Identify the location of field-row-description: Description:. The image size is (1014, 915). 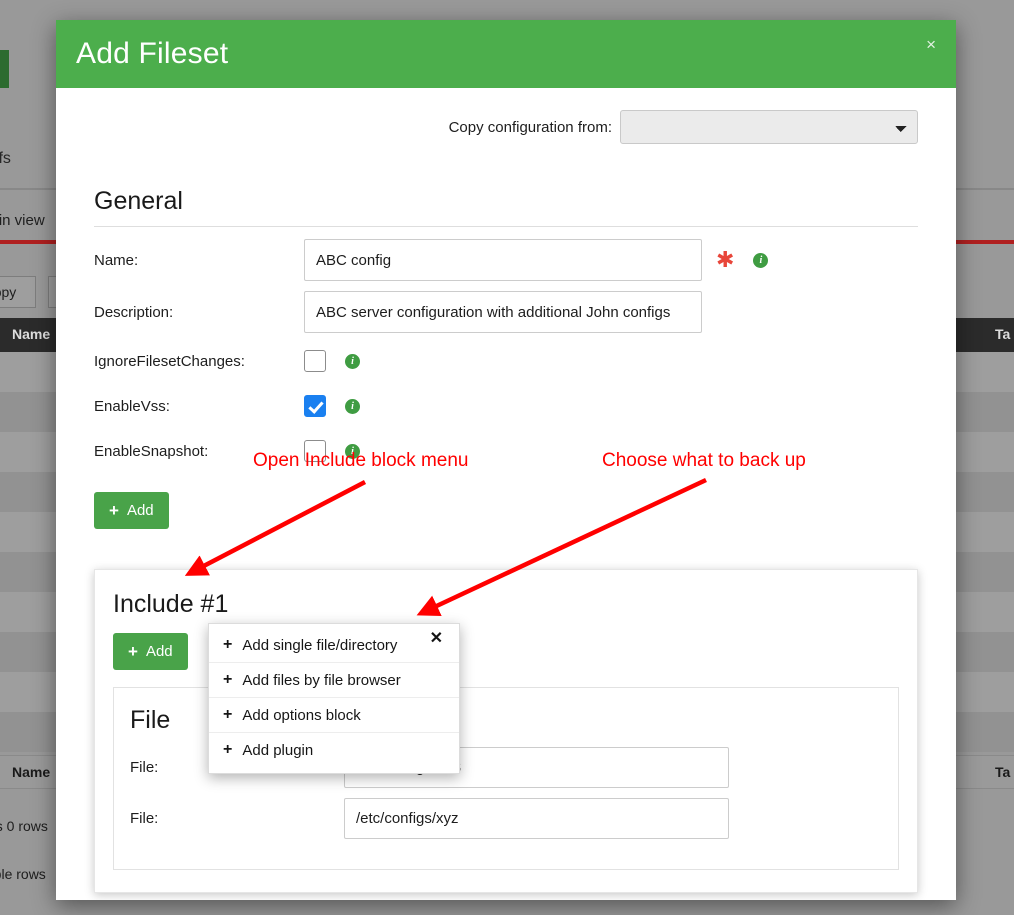
(506, 312).